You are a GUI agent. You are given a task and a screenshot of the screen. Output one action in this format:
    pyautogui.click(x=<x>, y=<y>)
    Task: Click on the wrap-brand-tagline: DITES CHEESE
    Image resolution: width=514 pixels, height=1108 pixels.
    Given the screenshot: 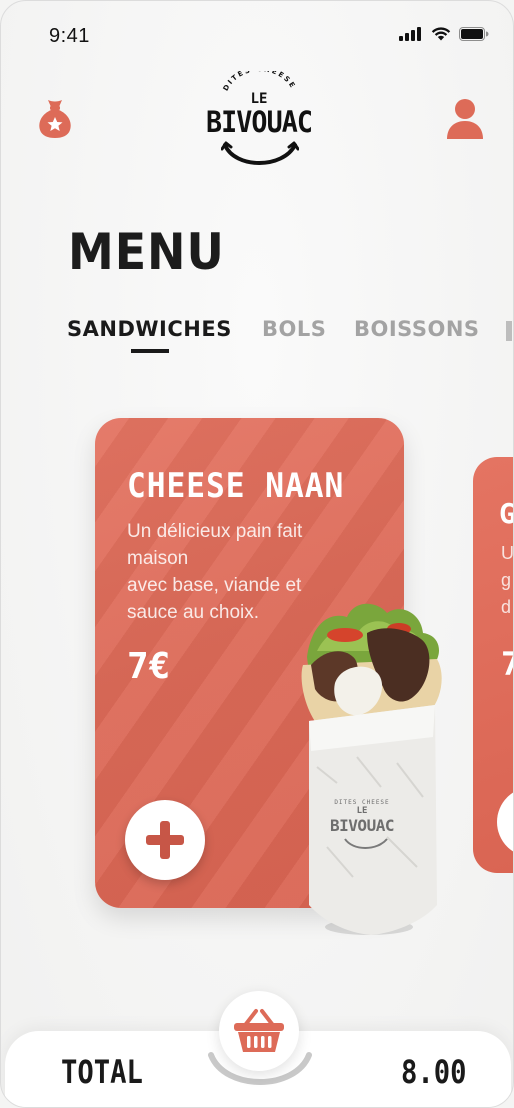 What is the action you would take?
    pyautogui.click(x=362, y=802)
    